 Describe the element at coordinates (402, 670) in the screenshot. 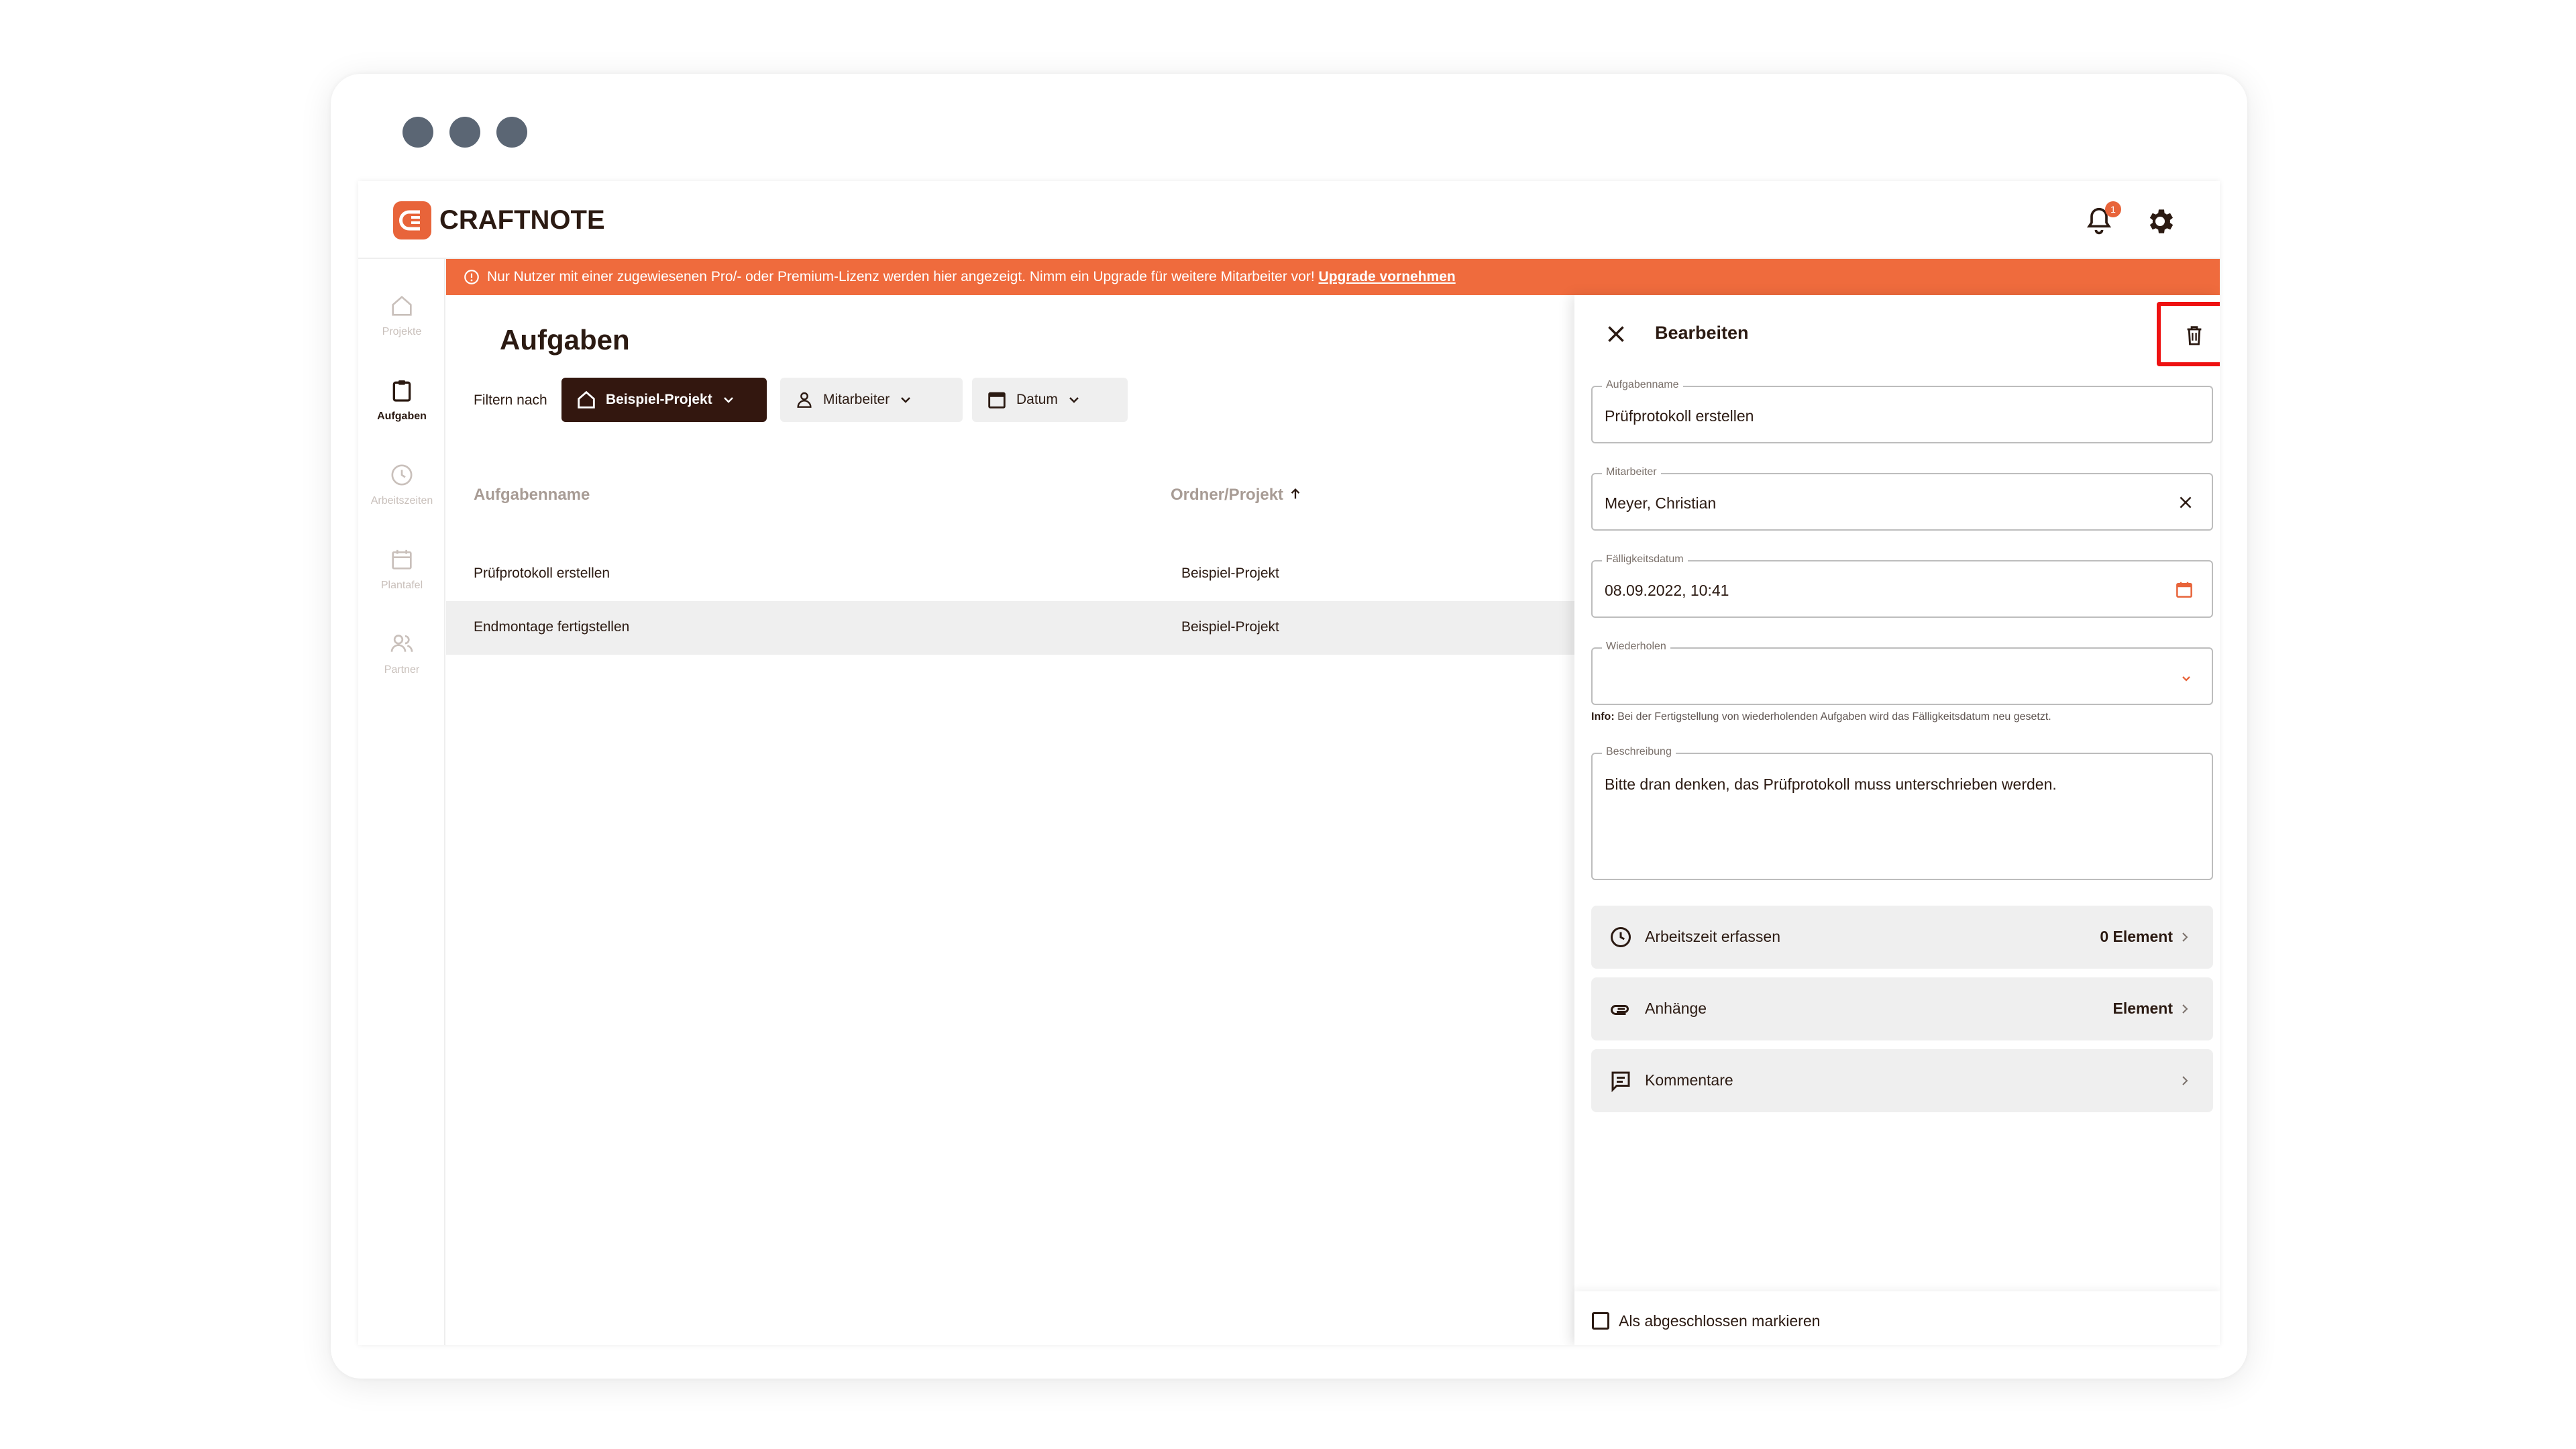

I see `sidebar-item-label: Partner` at that location.